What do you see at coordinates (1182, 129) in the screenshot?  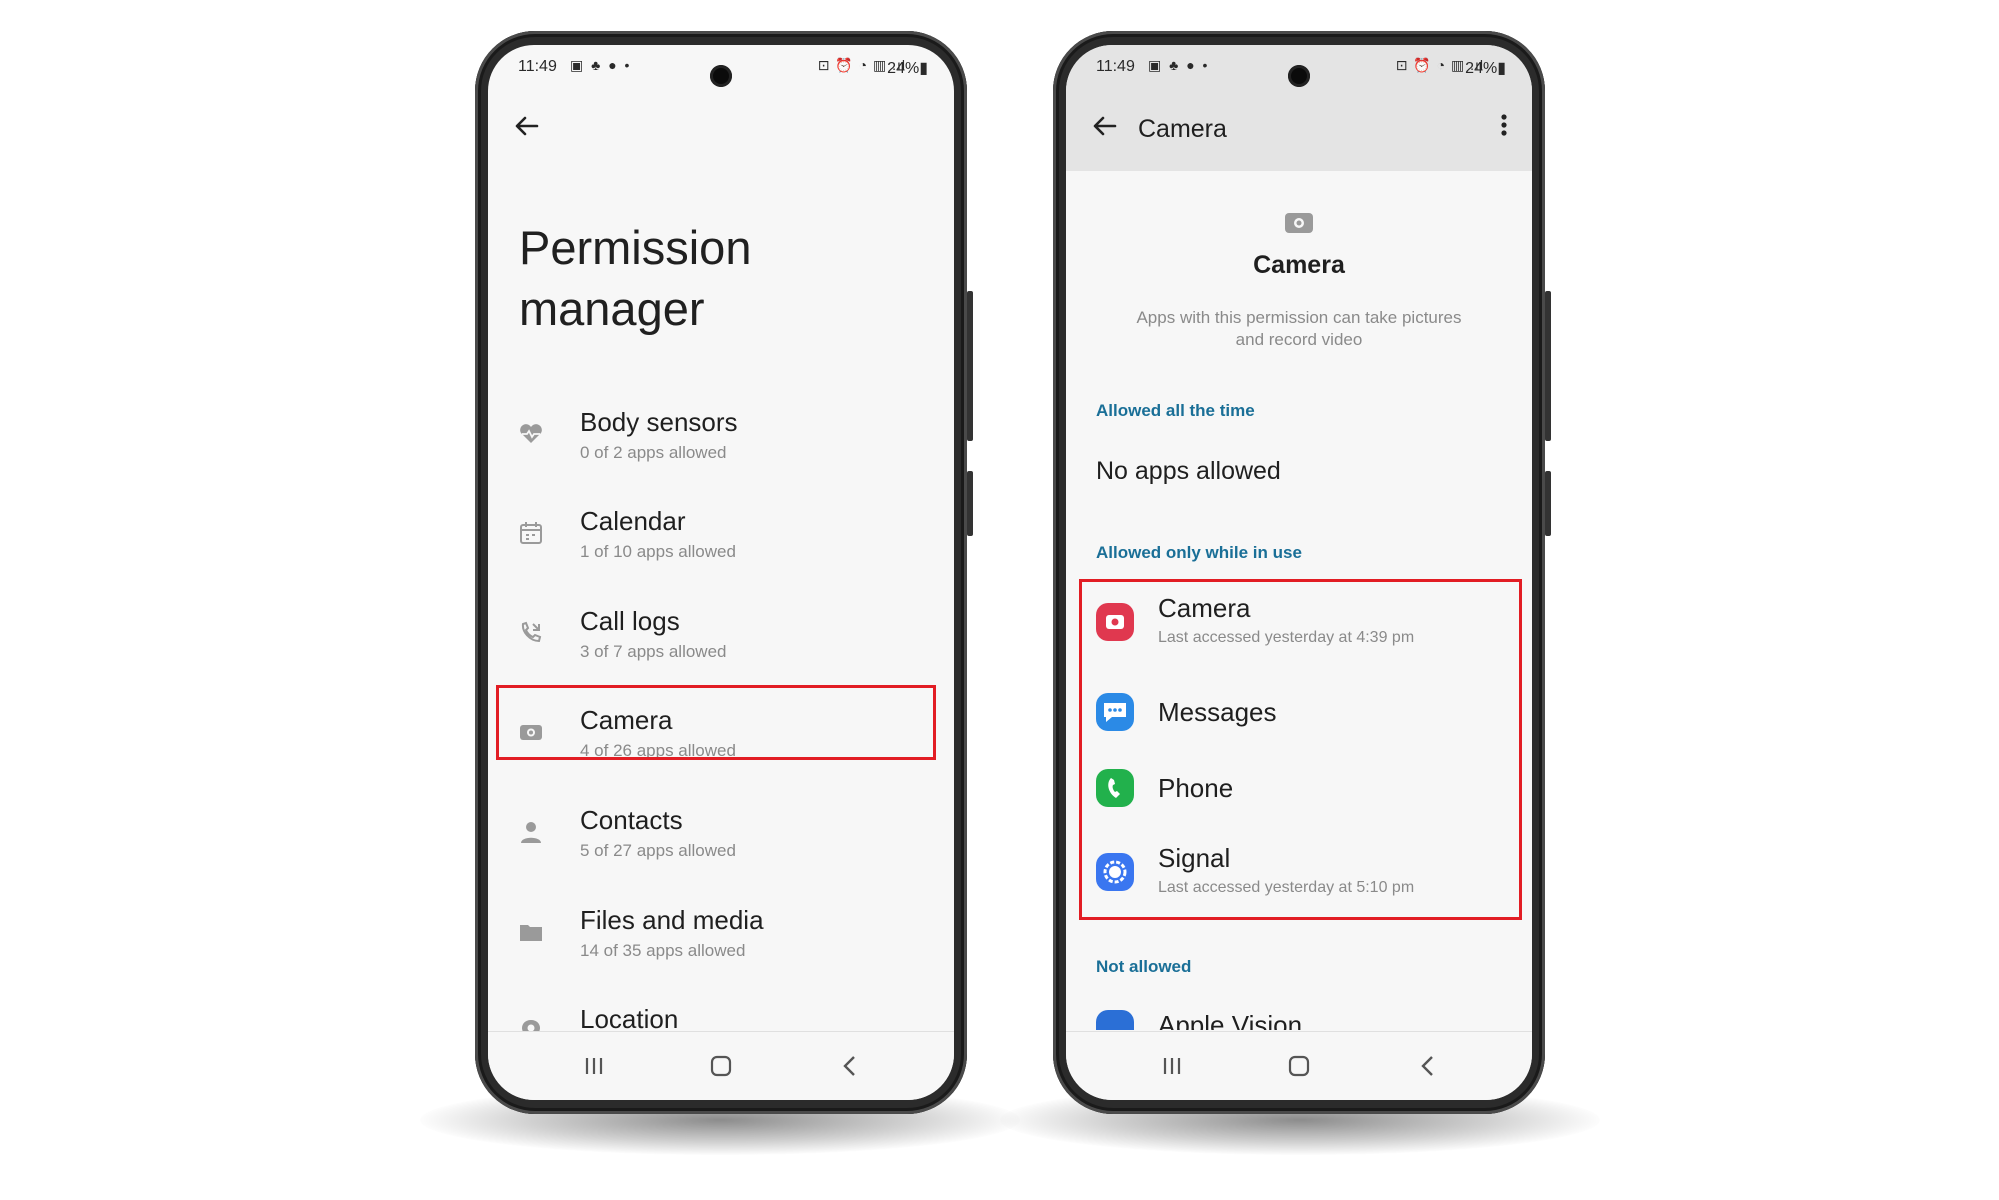 I see `app-bar-title: Camera` at bounding box center [1182, 129].